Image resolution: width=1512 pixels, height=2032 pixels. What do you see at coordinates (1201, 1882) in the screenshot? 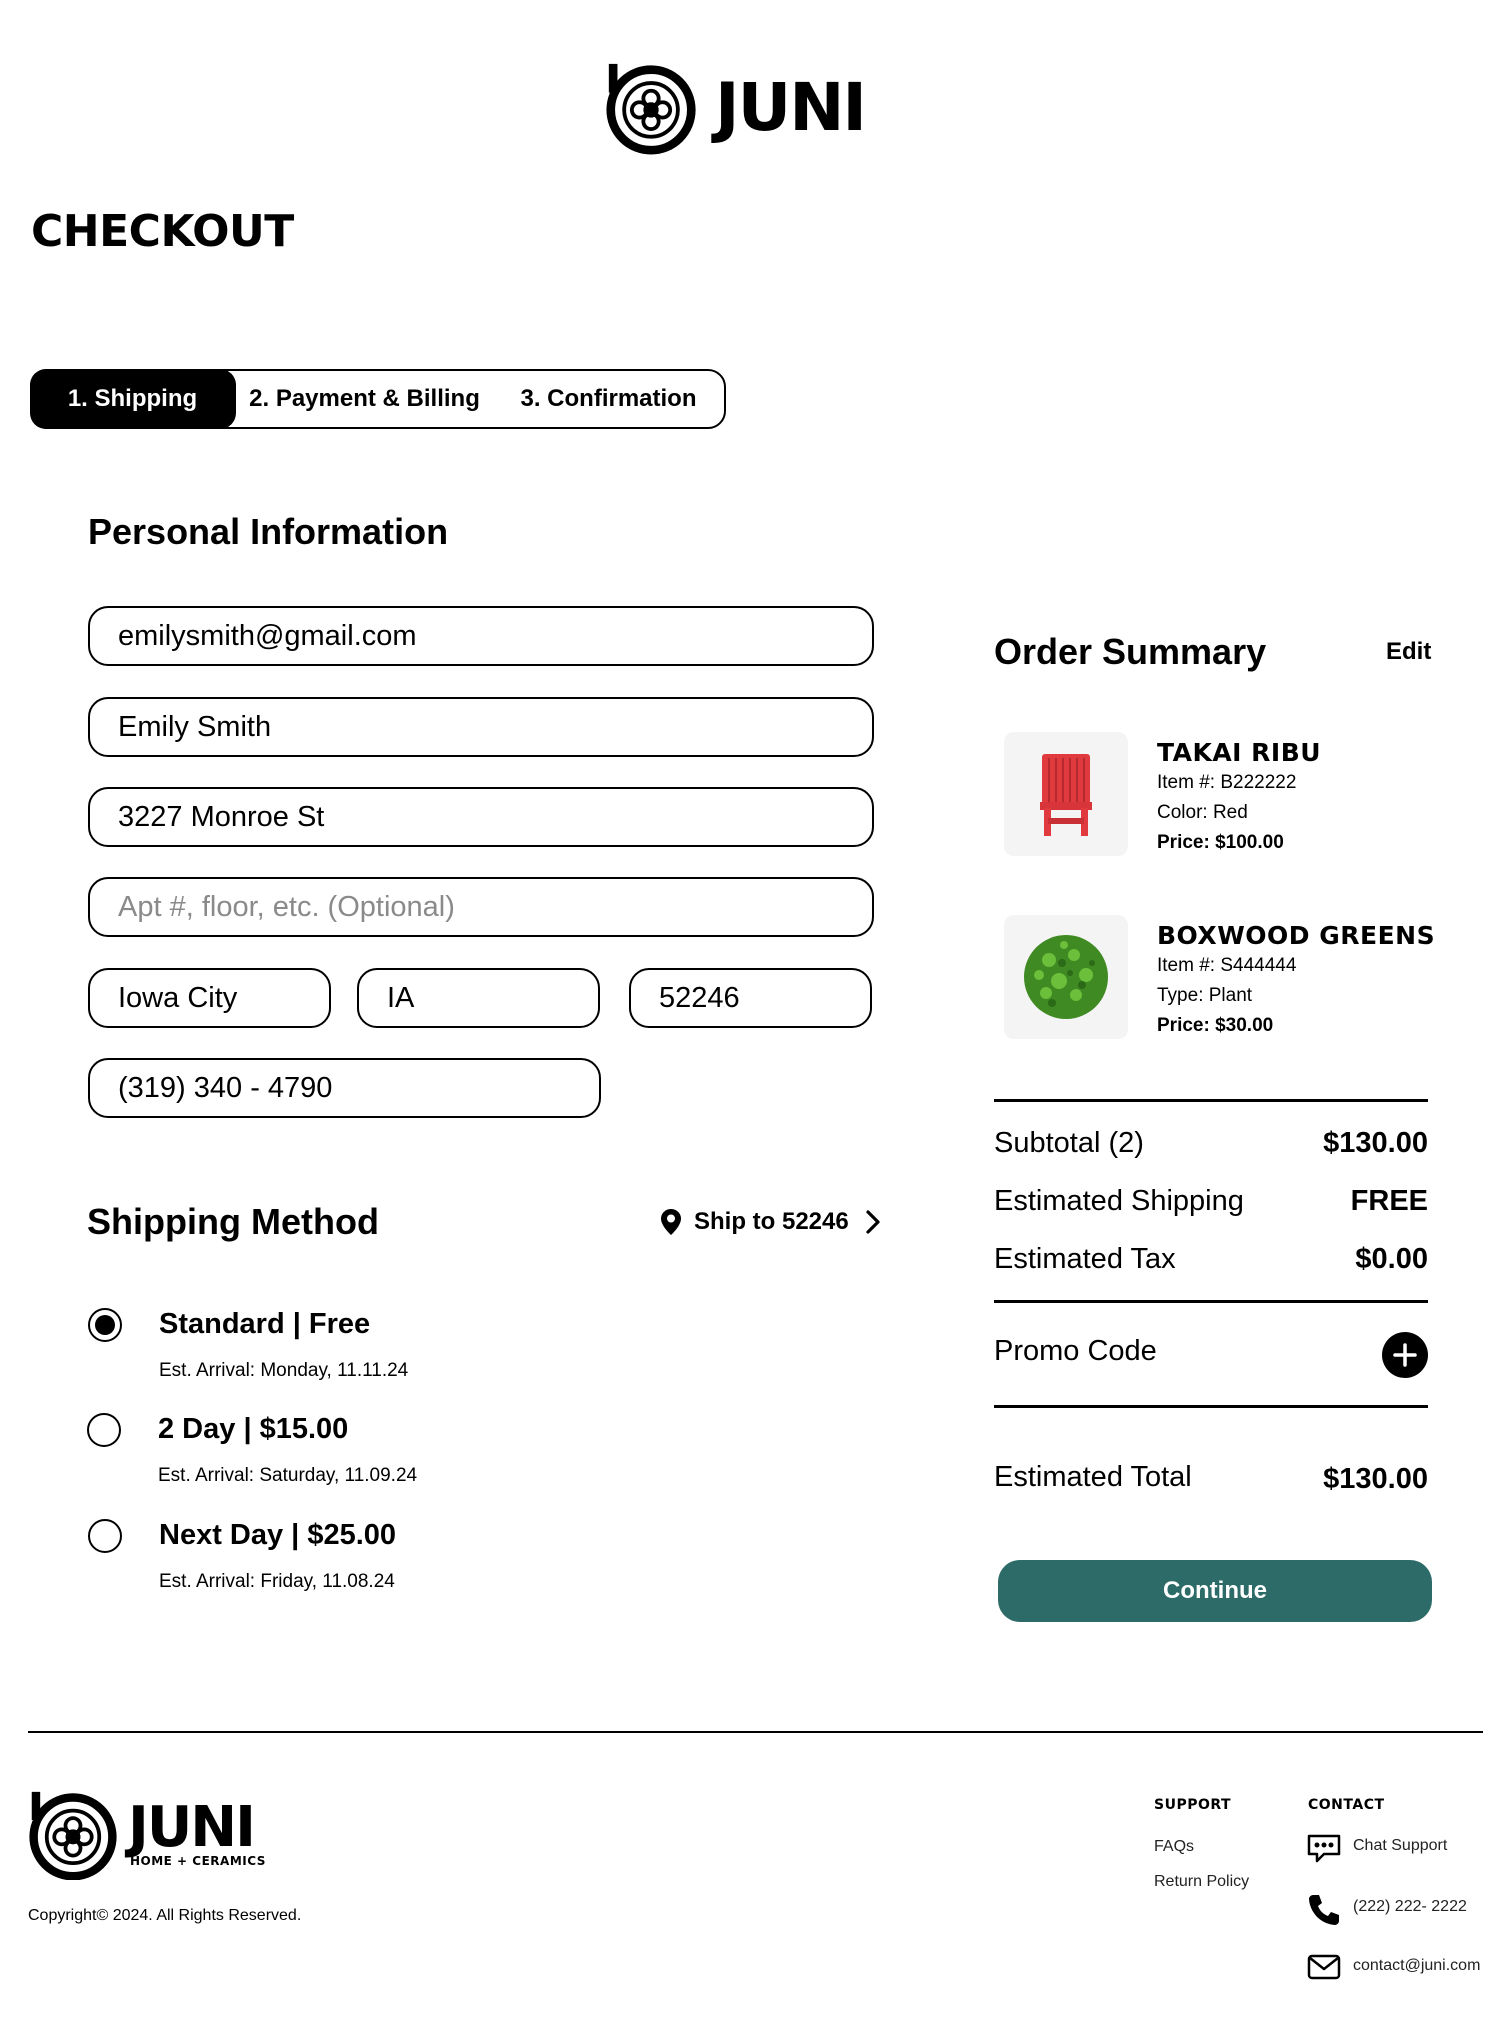
I see `return-policy-link: Return Policy` at bounding box center [1201, 1882].